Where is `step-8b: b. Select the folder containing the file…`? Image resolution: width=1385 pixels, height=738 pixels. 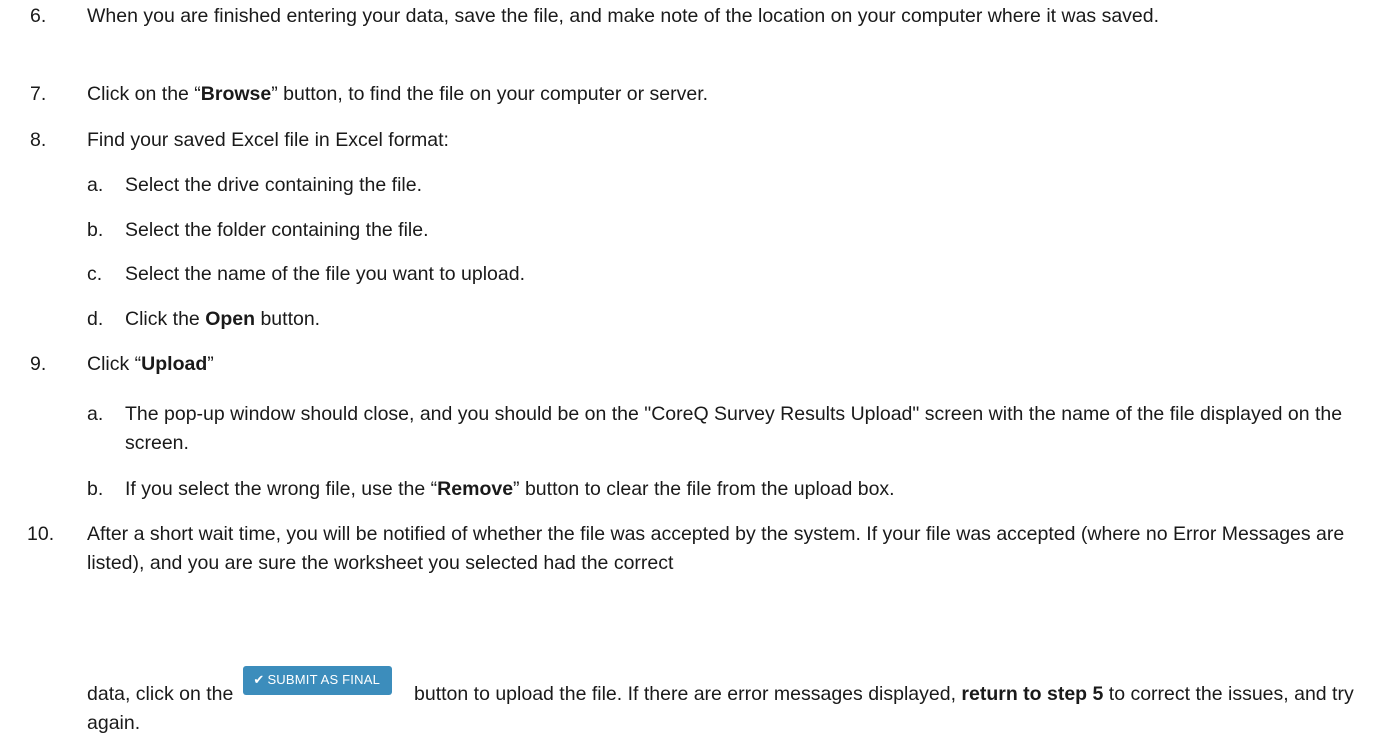
step-8b: b. Select the folder containing the file… is located at coordinates (727, 230).